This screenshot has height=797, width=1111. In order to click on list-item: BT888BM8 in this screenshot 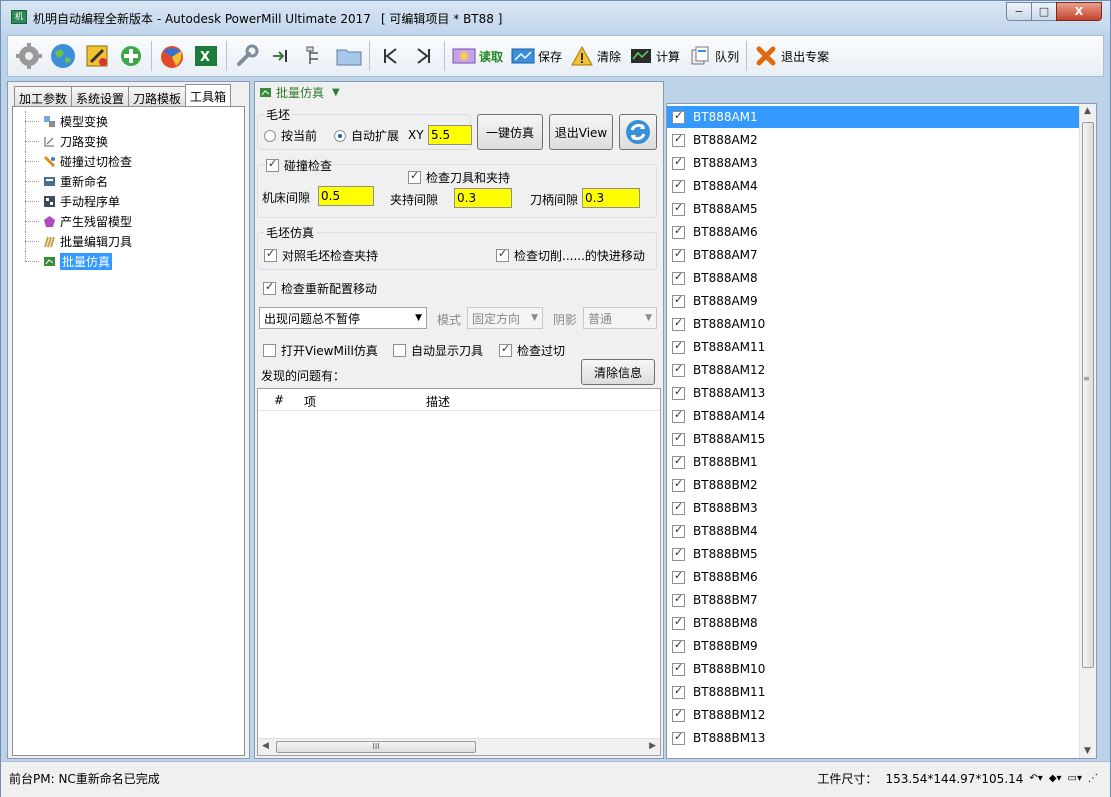, I will do `click(873, 623)`.